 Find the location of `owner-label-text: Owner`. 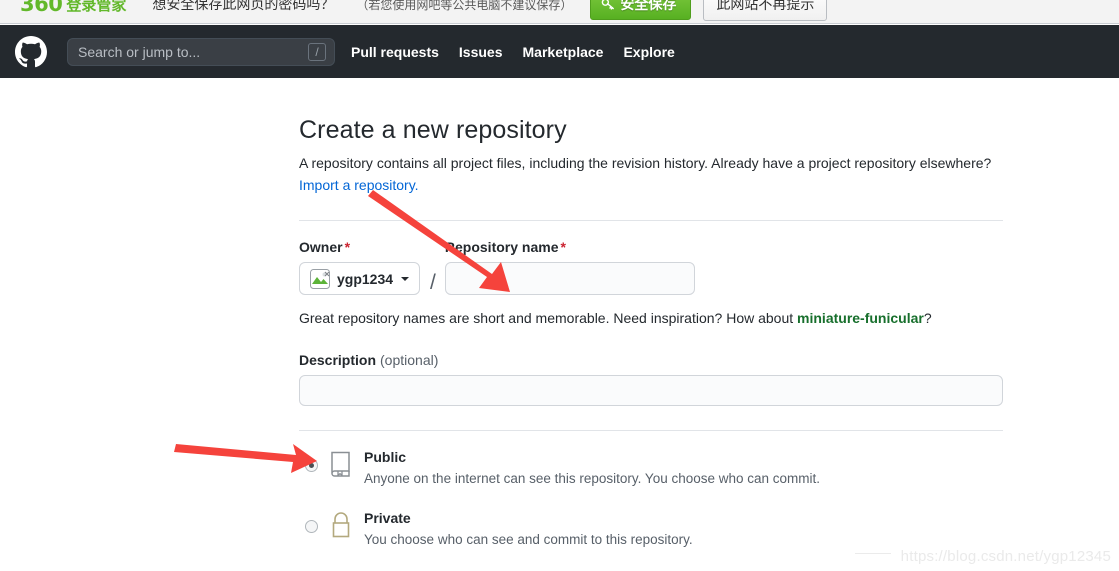

owner-label-text: Owner is located at coordinates (321, 247).